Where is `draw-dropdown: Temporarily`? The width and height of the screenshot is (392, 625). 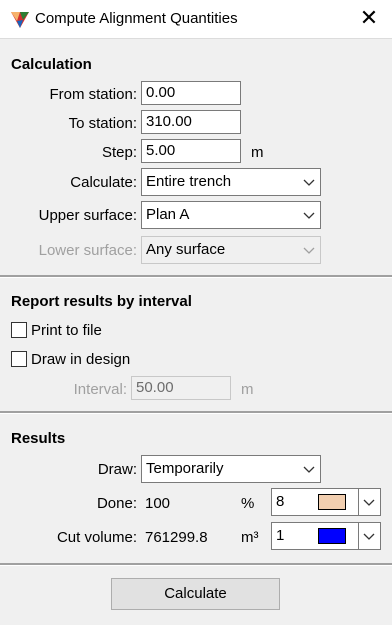
draw-dropdown: Temporarily is located at coordinates (231, 469).